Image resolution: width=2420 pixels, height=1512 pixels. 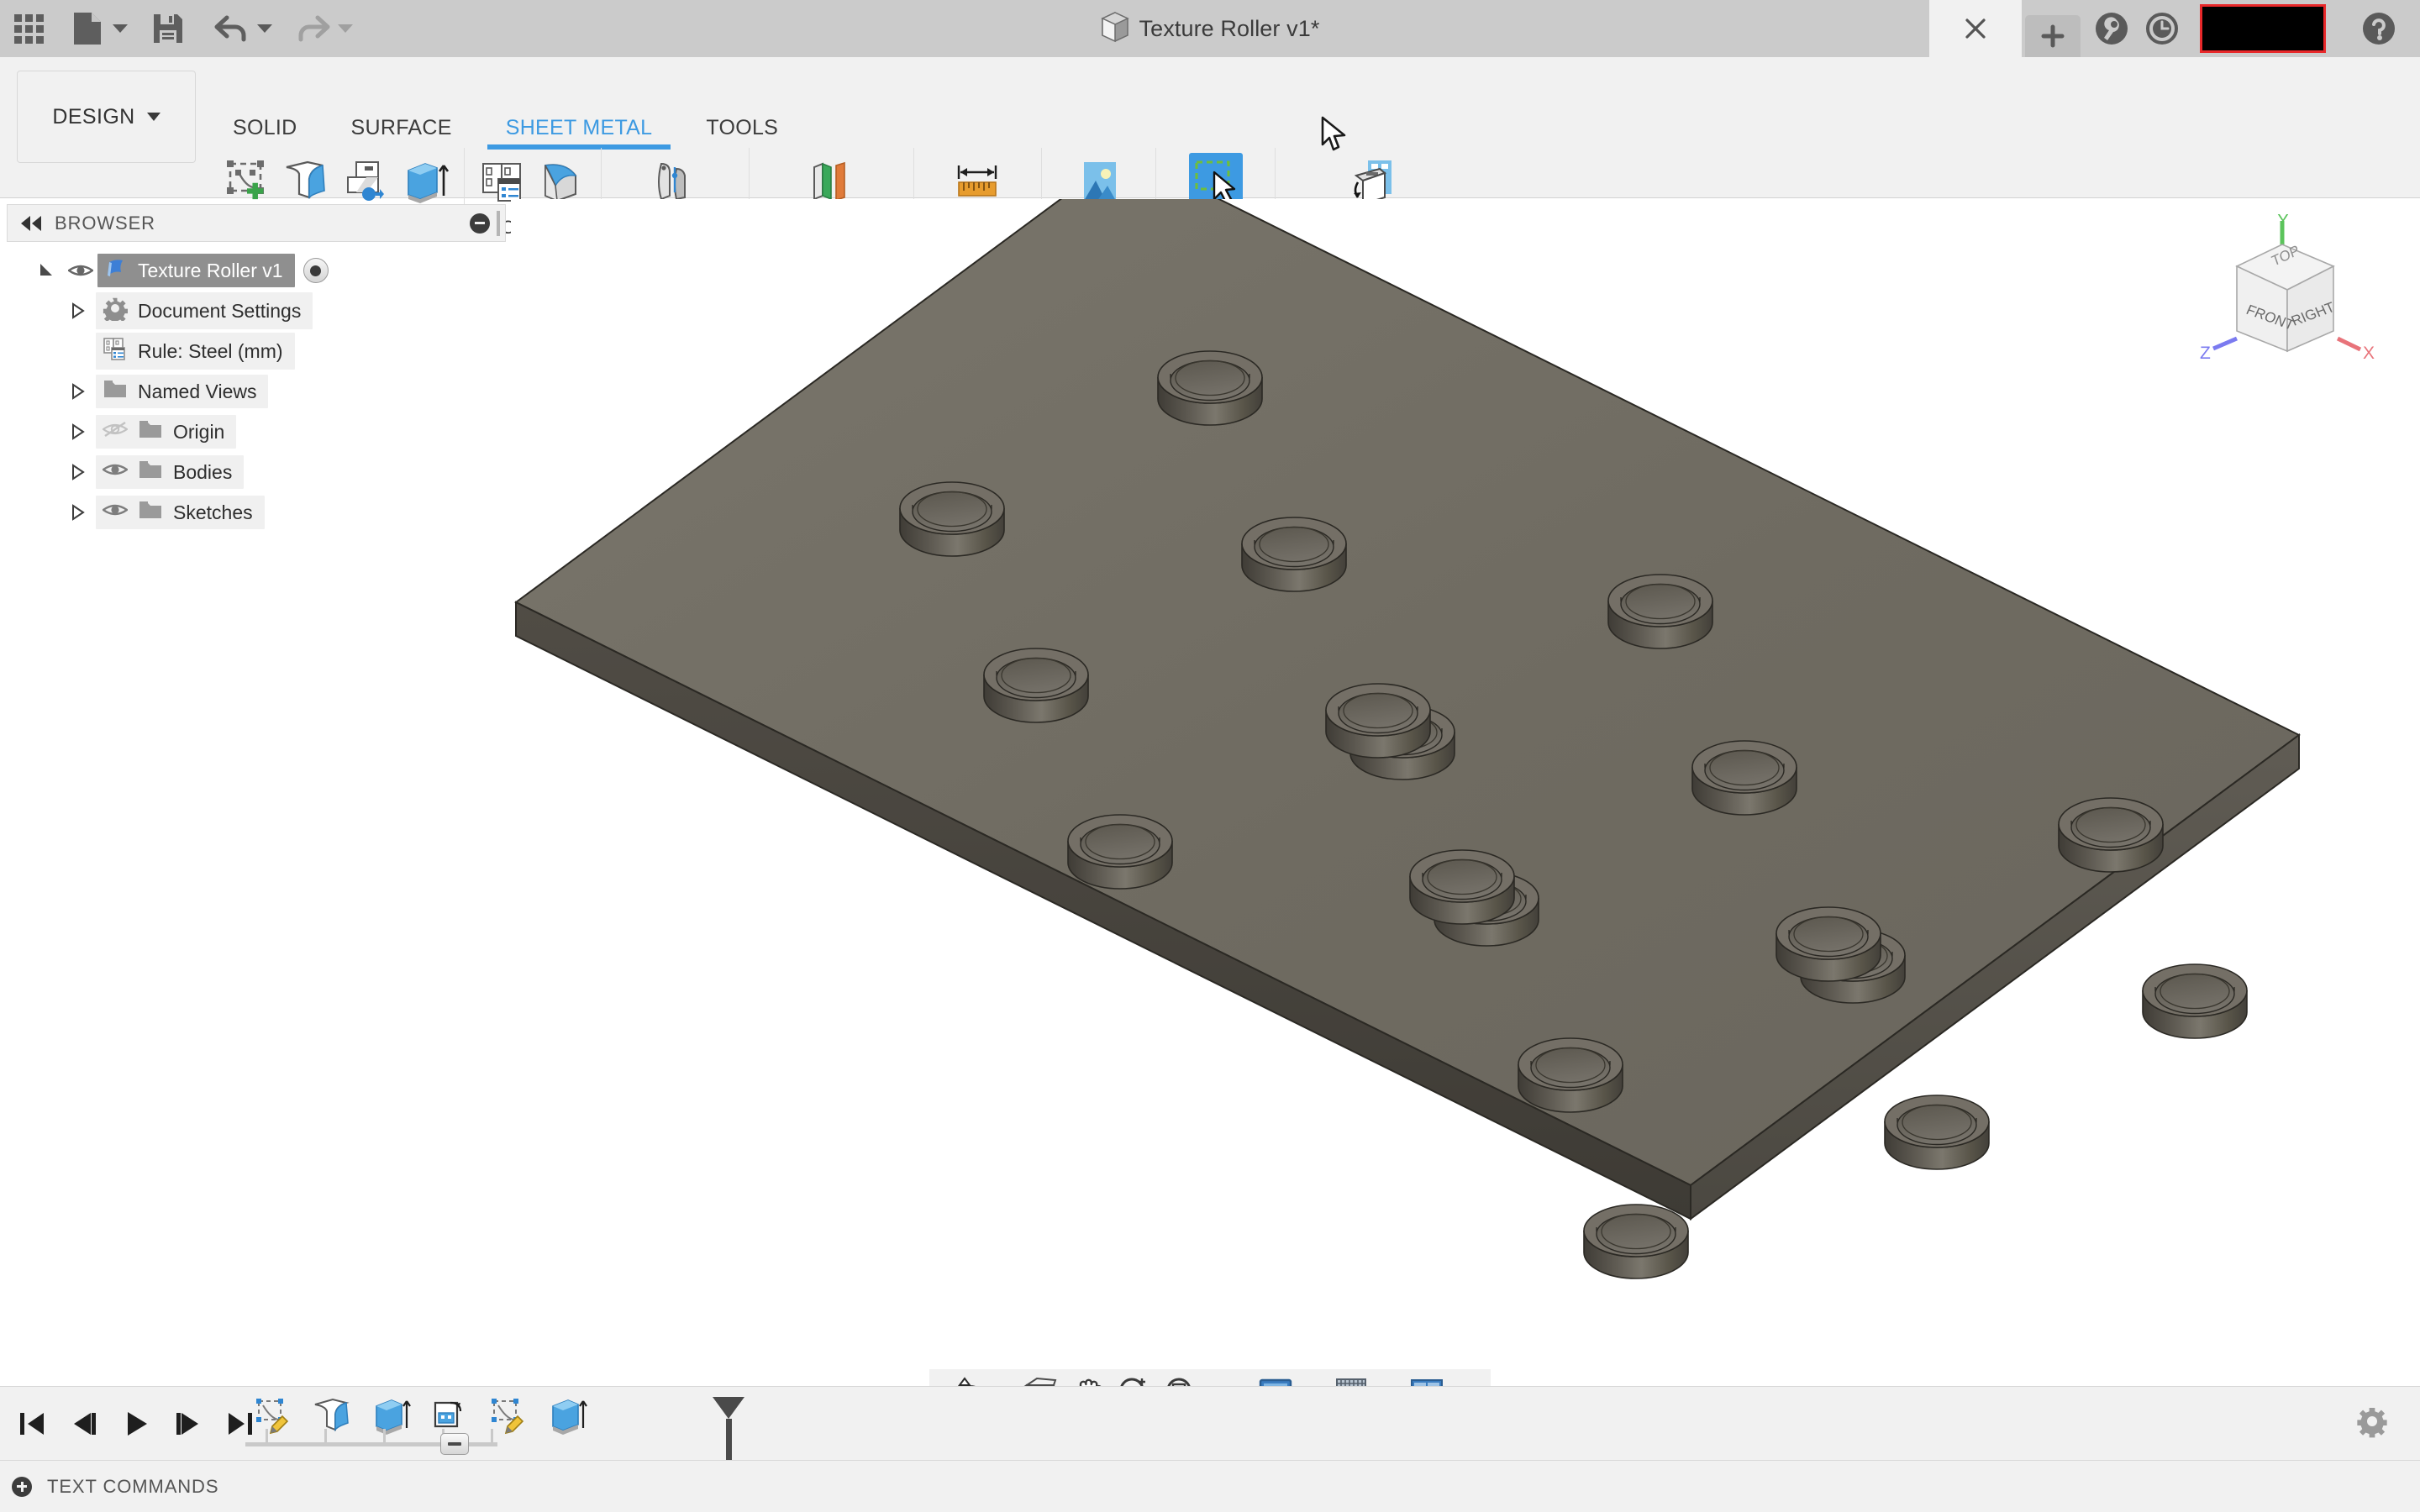 What do you see at coordinates (210, 350) in the screenshot?
I see `tree-label: Rule: Steel (mm)` at bounding box center [210, 350].